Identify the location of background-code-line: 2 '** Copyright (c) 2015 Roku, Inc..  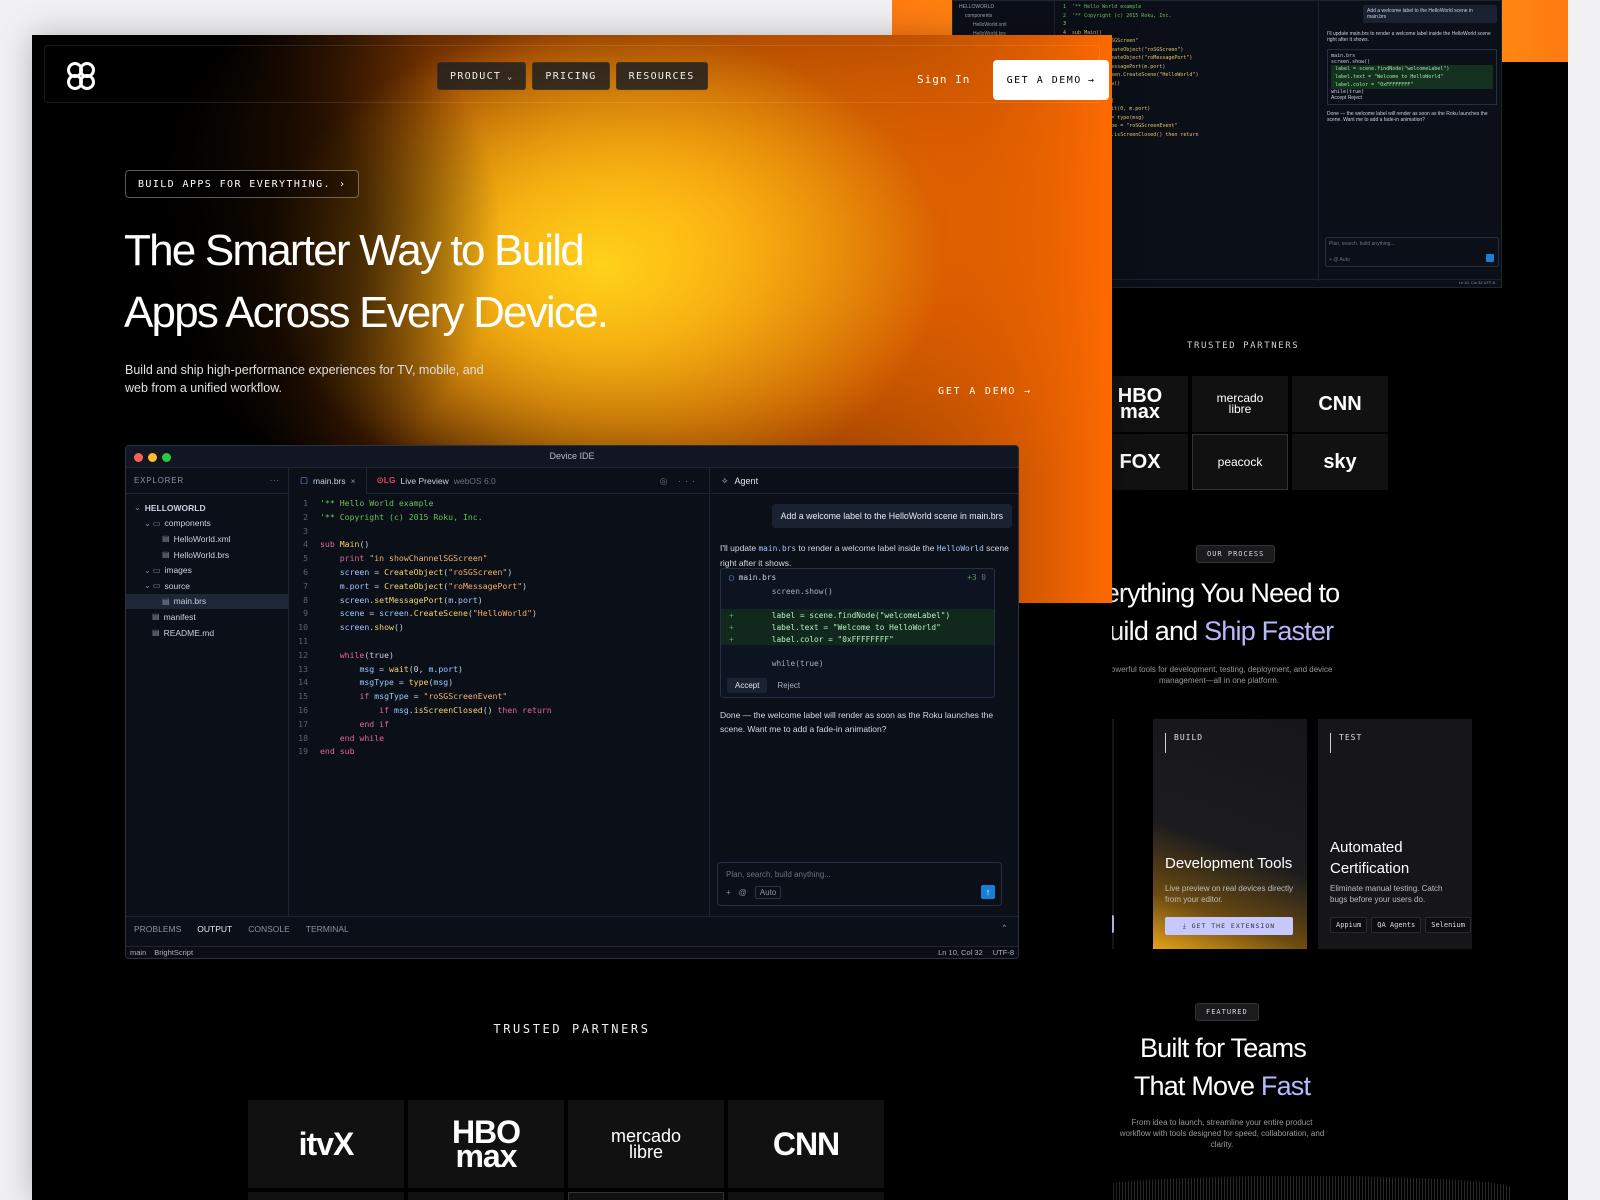
(1117, 15).